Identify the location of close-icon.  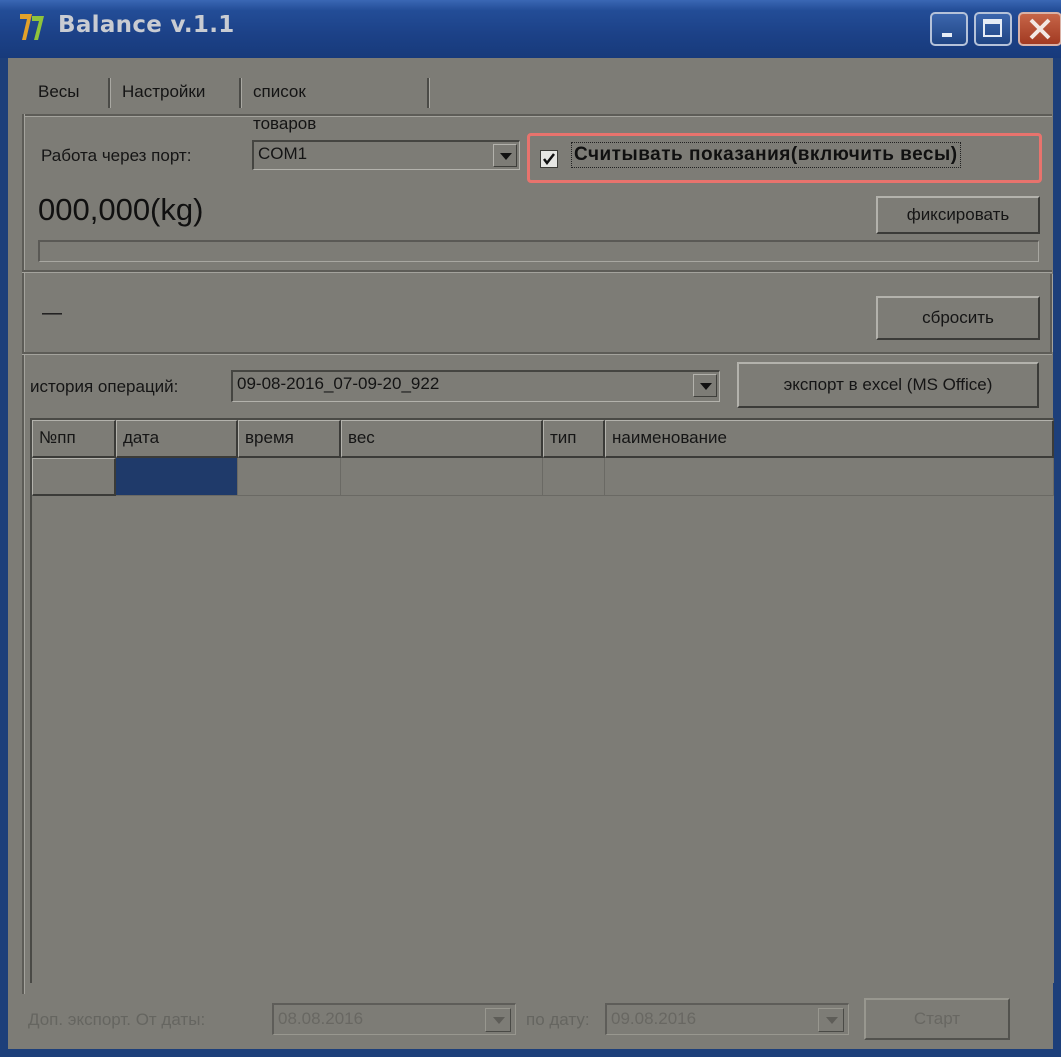
(1040, 29).